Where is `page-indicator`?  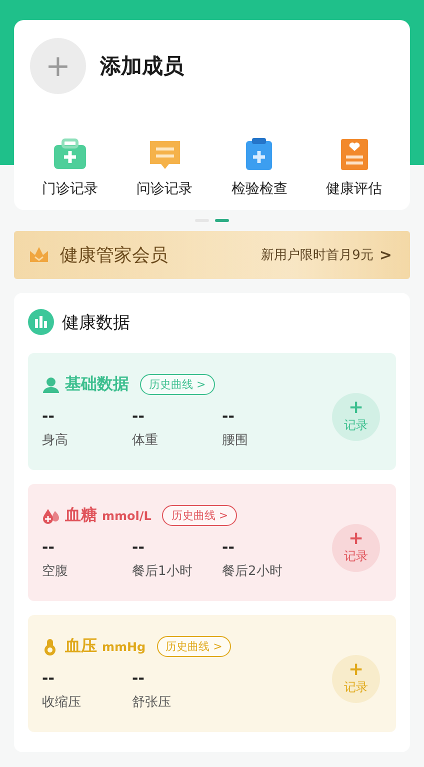 page-indicator is located at coordinates (222, 220).